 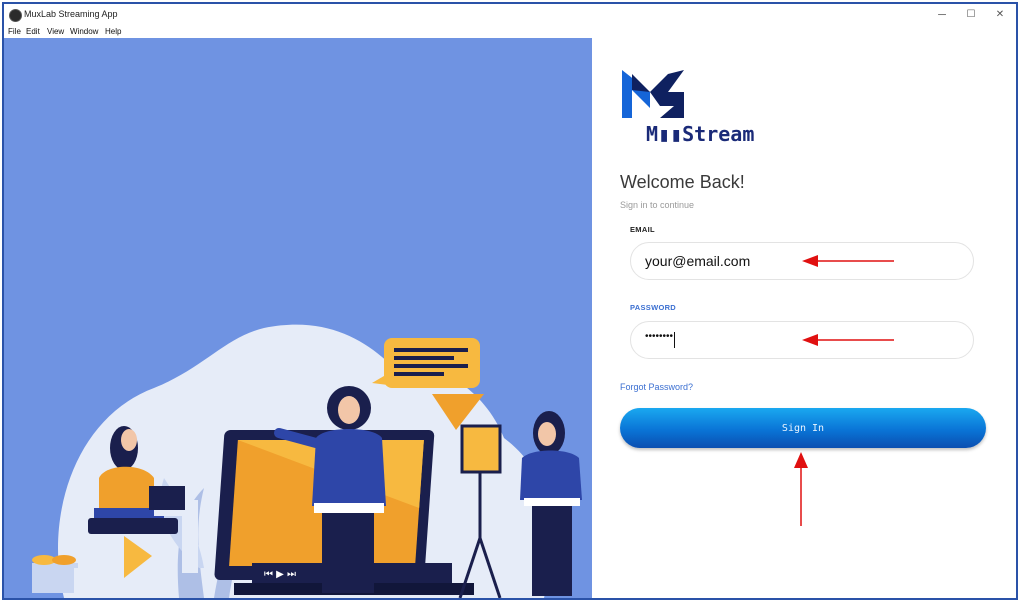 What do you see at coordinates (33, 31) in the screenshot?
I see `menu-edit: Edit` at bounding box center [33, 31].